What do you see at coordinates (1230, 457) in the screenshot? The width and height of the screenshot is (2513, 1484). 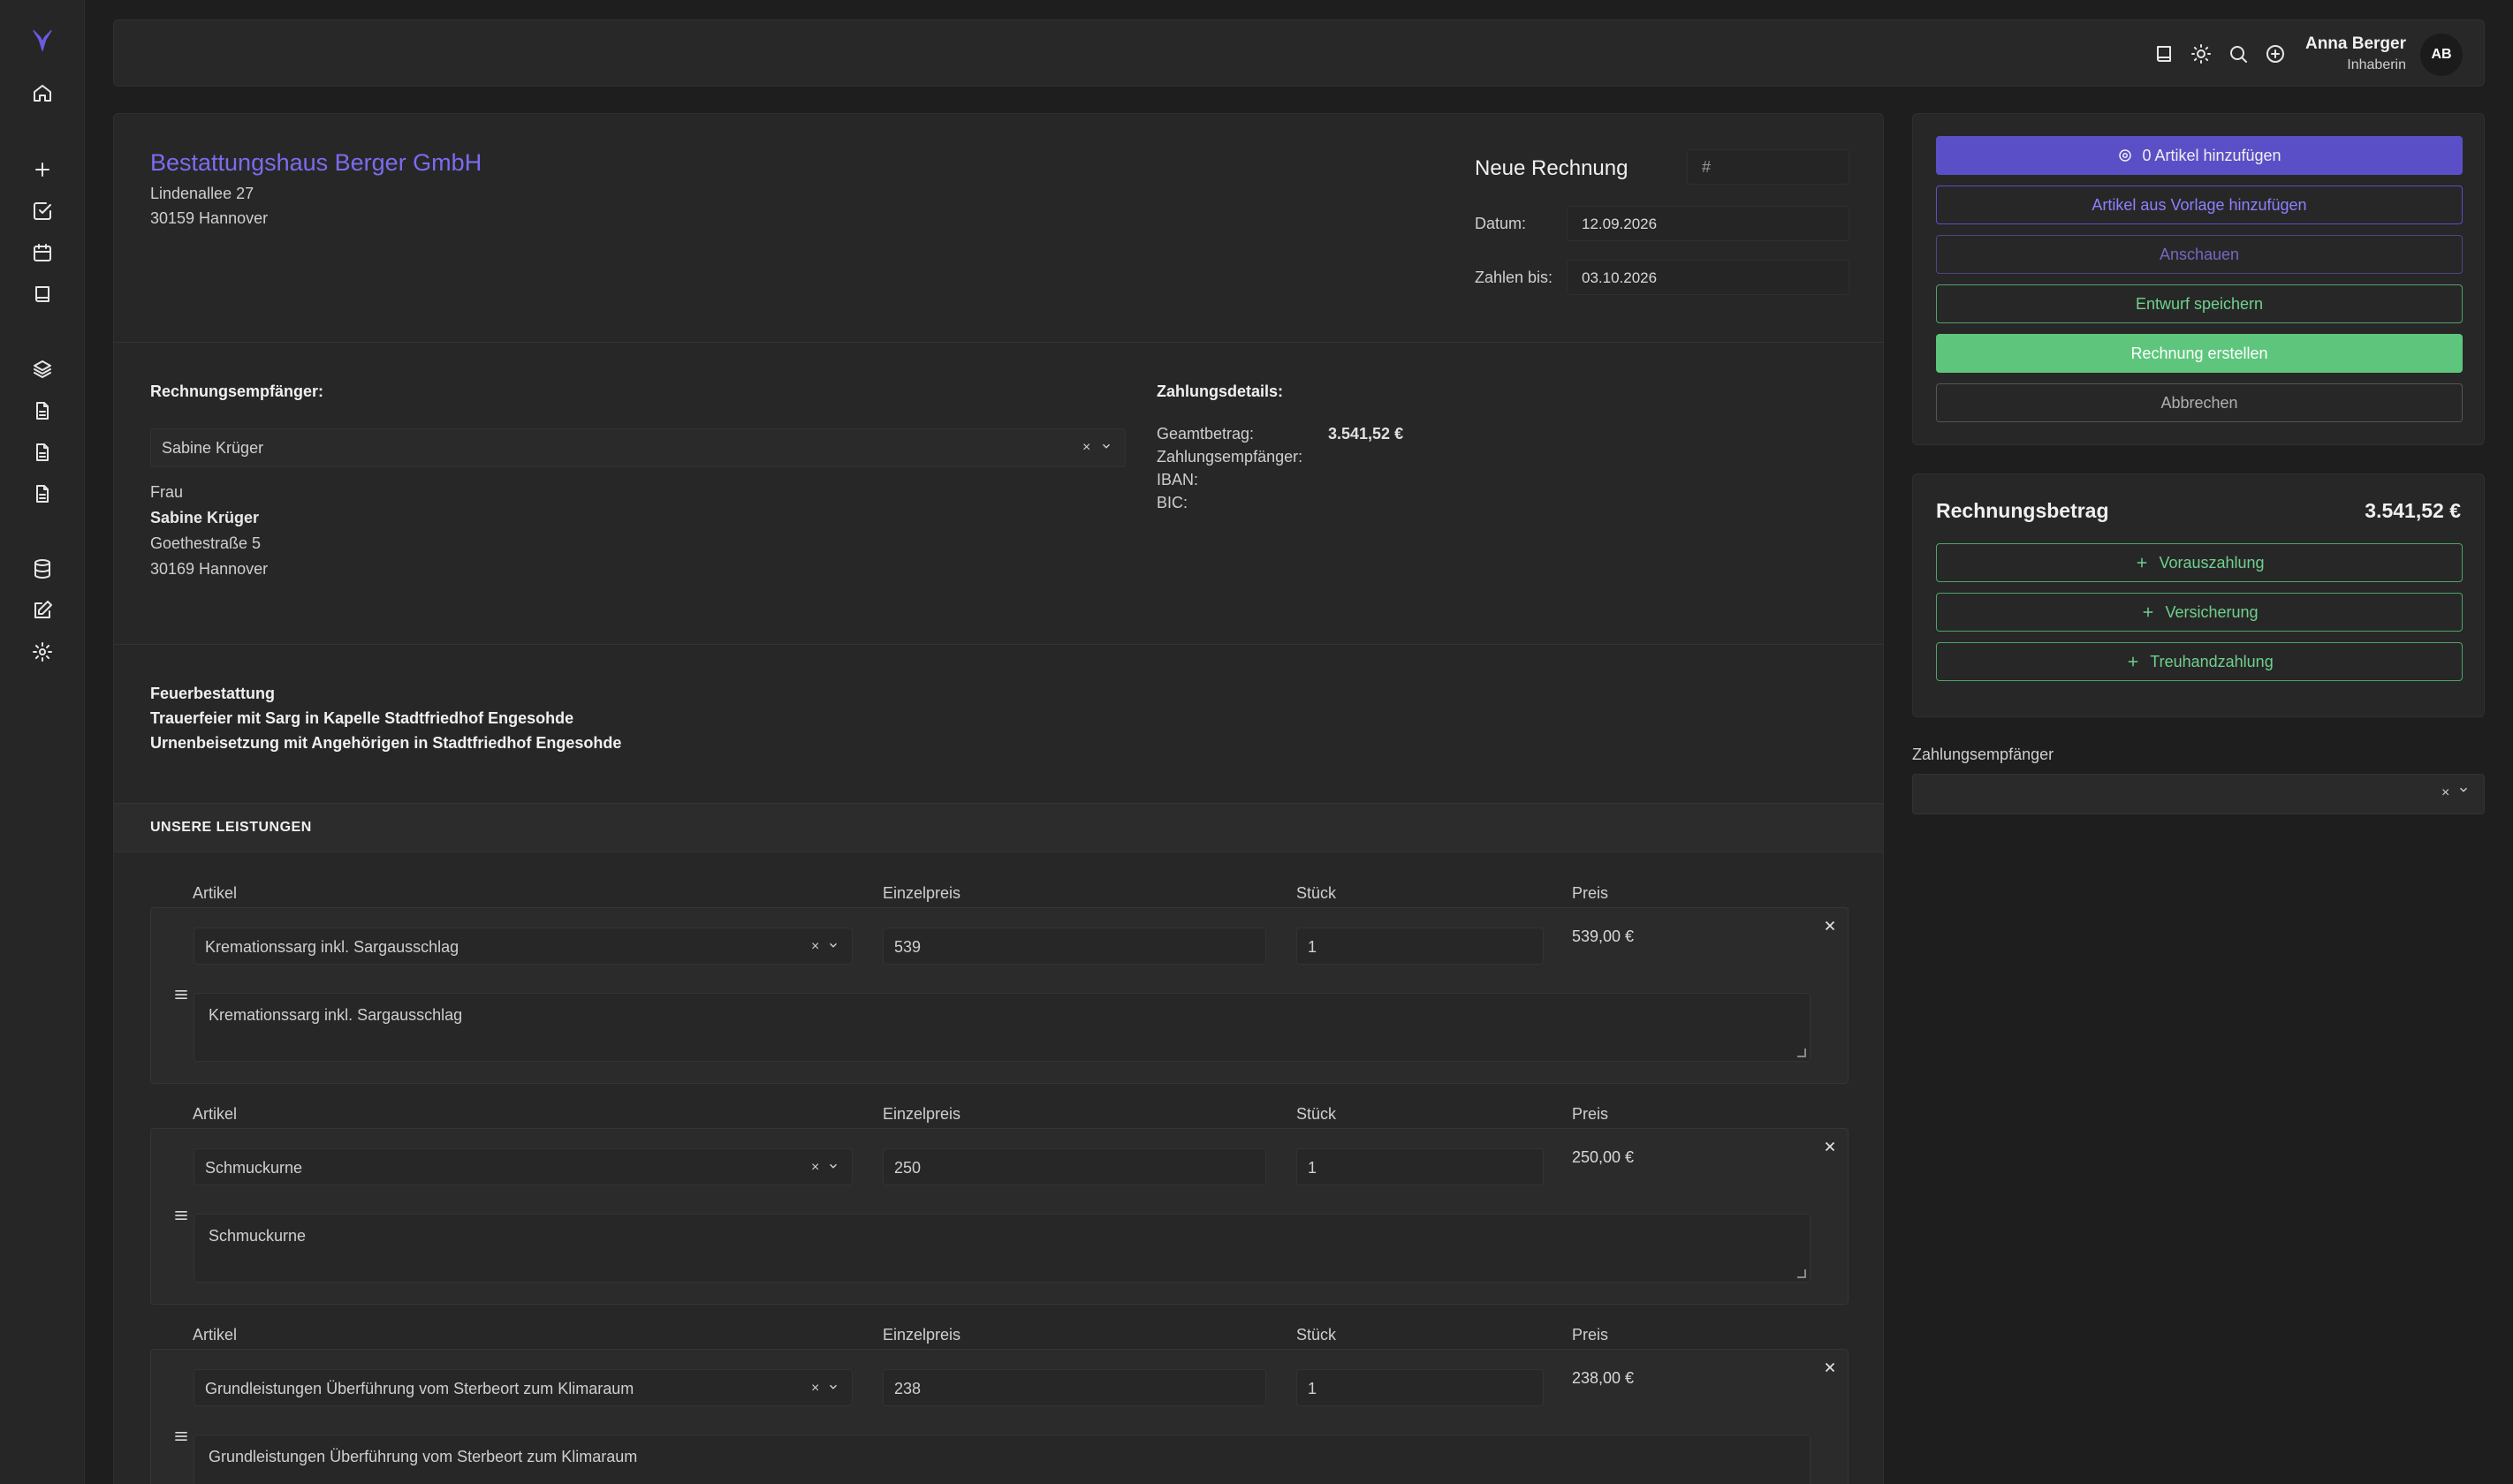 I see `payee-label: Zahlungsempfänger:` at bounding box center [1230, 457].